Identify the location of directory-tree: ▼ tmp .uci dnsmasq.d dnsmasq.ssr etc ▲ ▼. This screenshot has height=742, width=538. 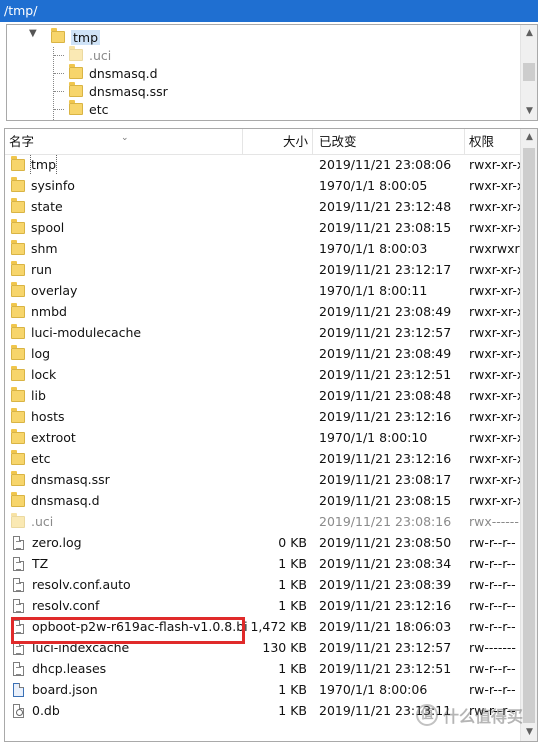
(272, 72).